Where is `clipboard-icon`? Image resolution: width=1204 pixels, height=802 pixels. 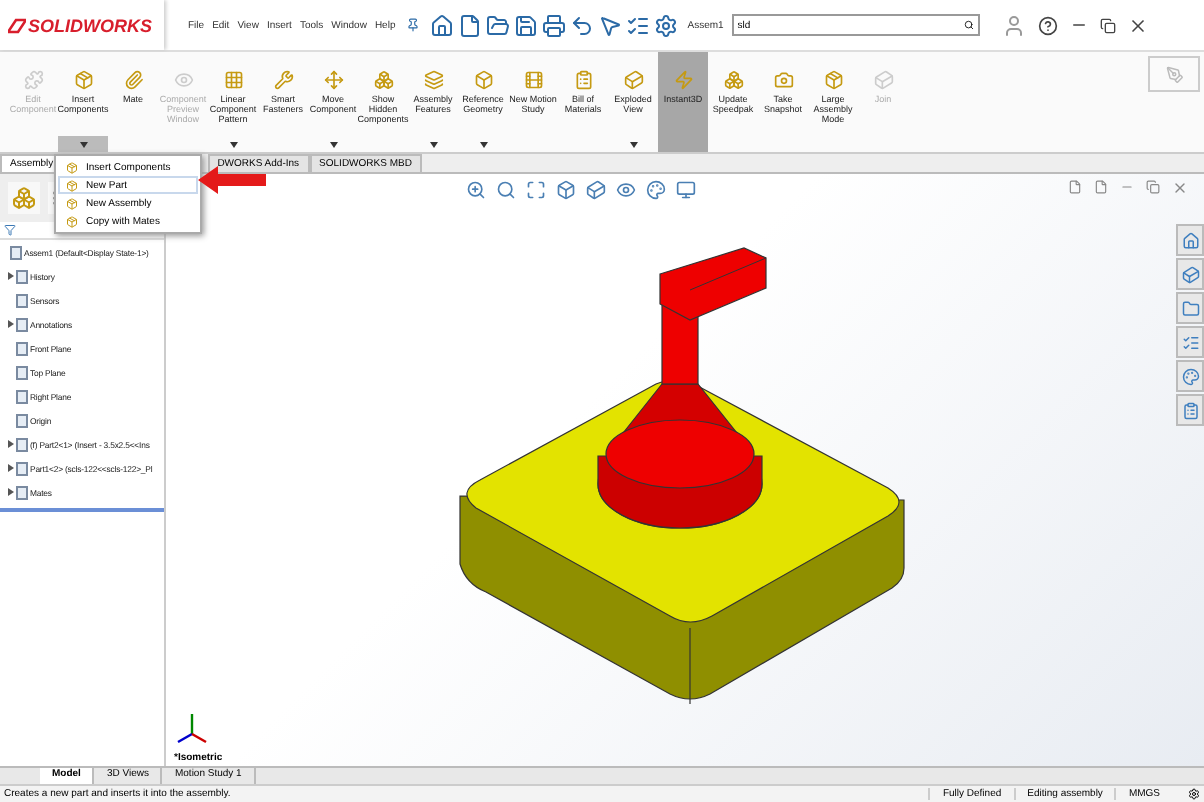 clipboard-icon is located at coordinates (583, 80).